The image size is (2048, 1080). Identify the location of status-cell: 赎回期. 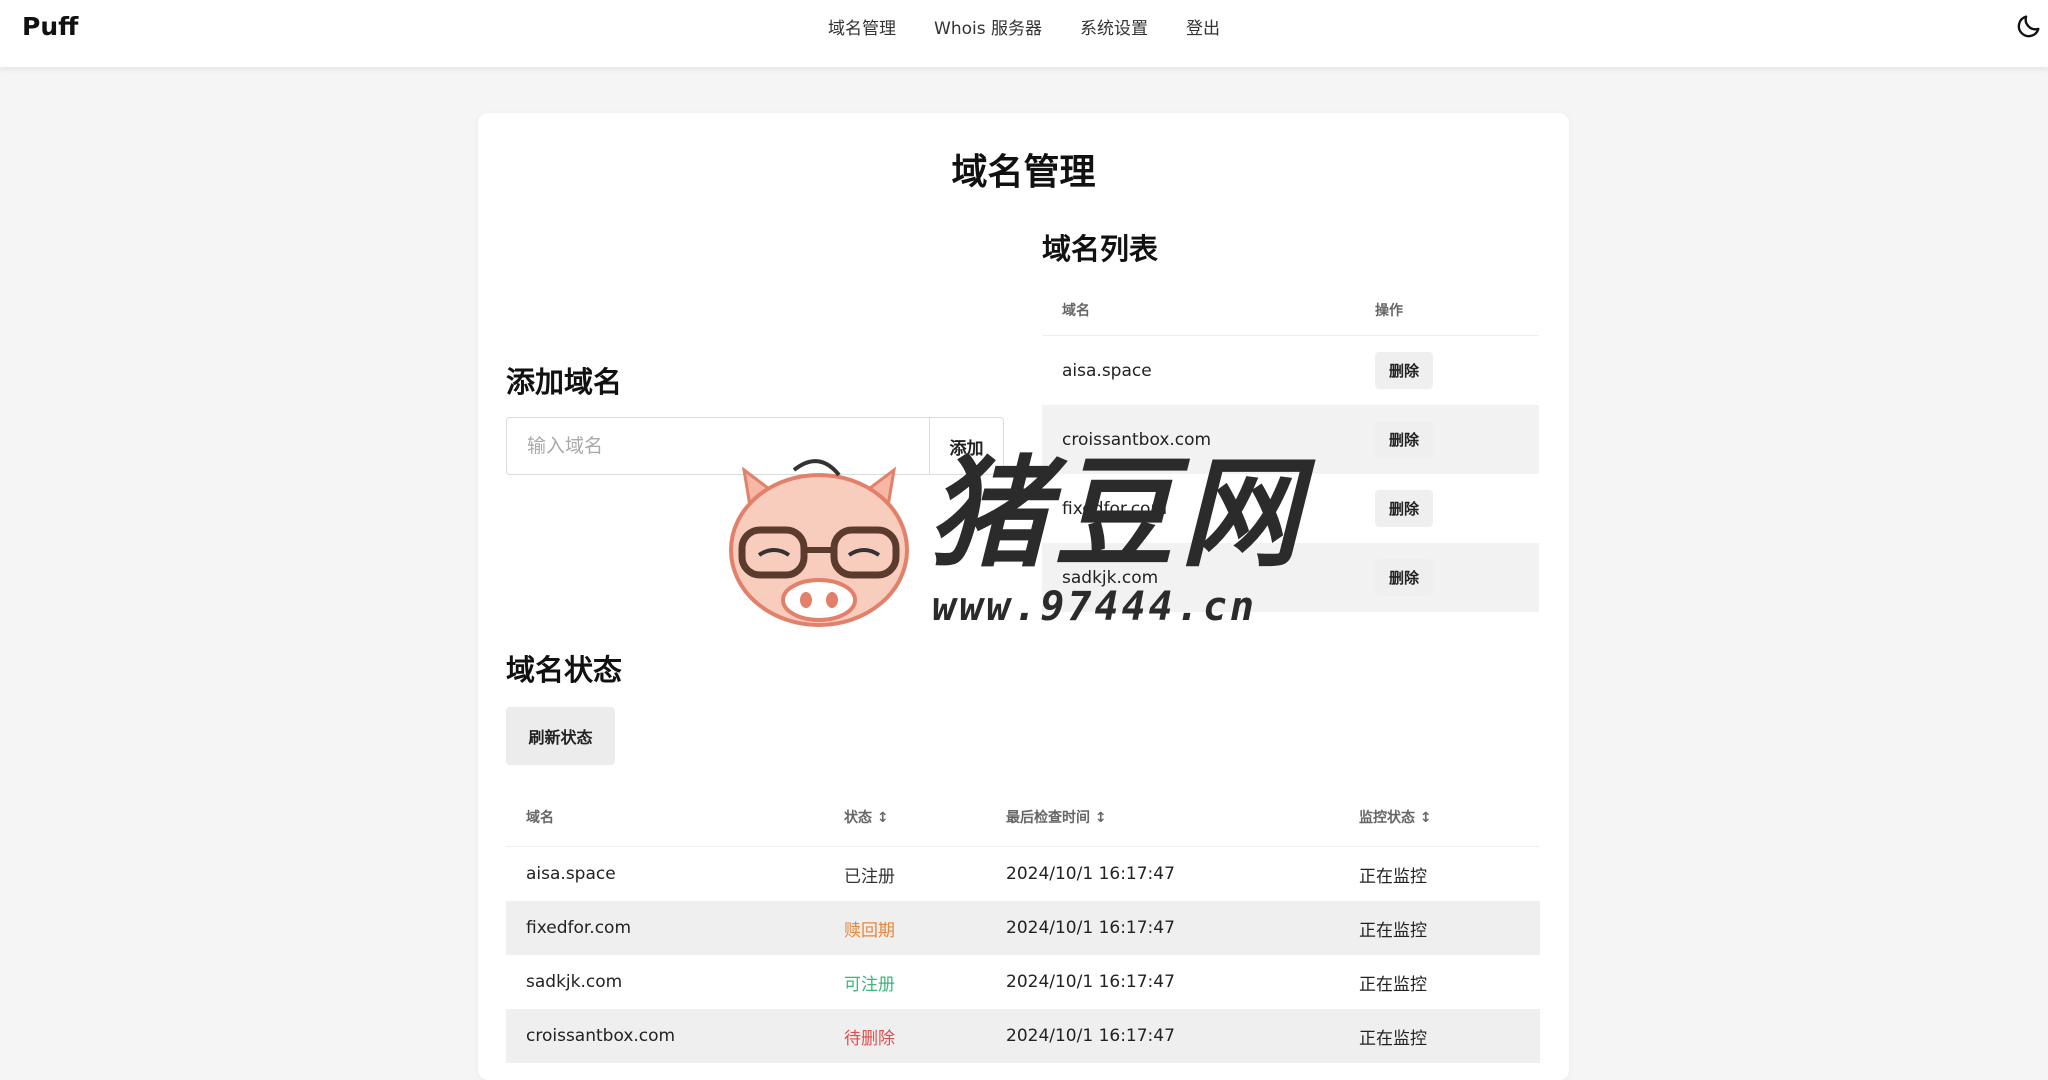
(905, 928).